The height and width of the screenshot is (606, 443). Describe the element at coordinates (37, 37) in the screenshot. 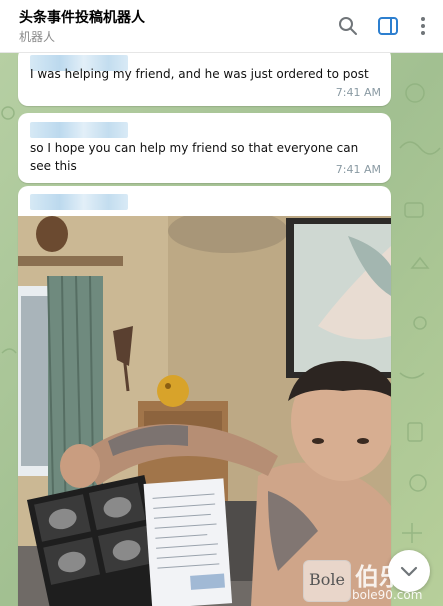

I see `chat-subtitle: 机器人` at that location.